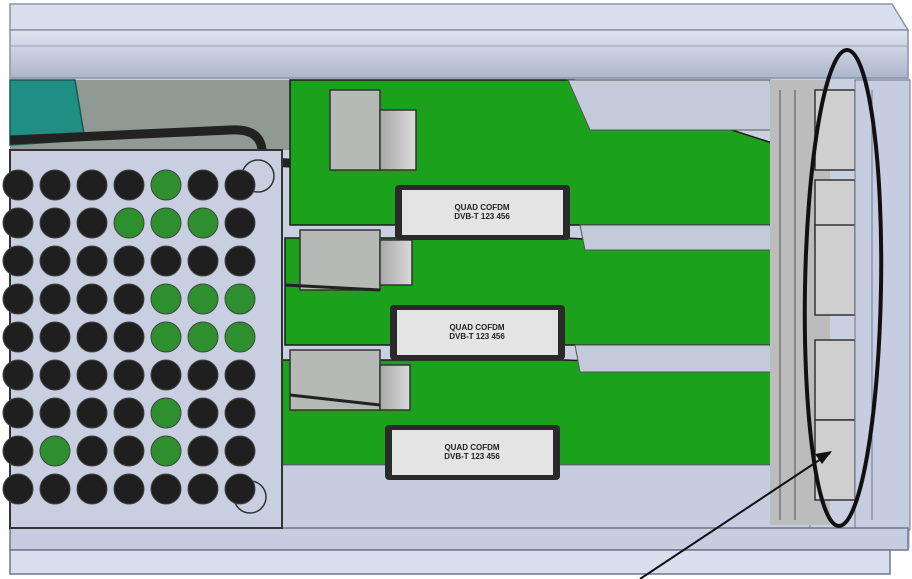 This screenshot has width=912, height=579. What do you see at coordinates (482, 207) in the screenshot?
I see `module-1-line1: QUAD COFDM` at bounding box center [482, 207].